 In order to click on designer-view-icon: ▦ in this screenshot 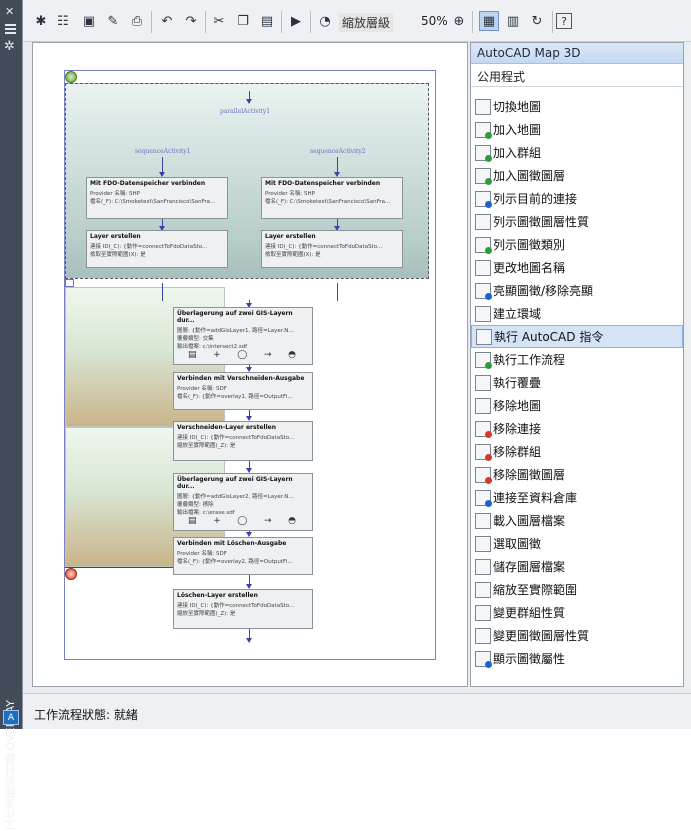, I will do `click(489, 21)`.